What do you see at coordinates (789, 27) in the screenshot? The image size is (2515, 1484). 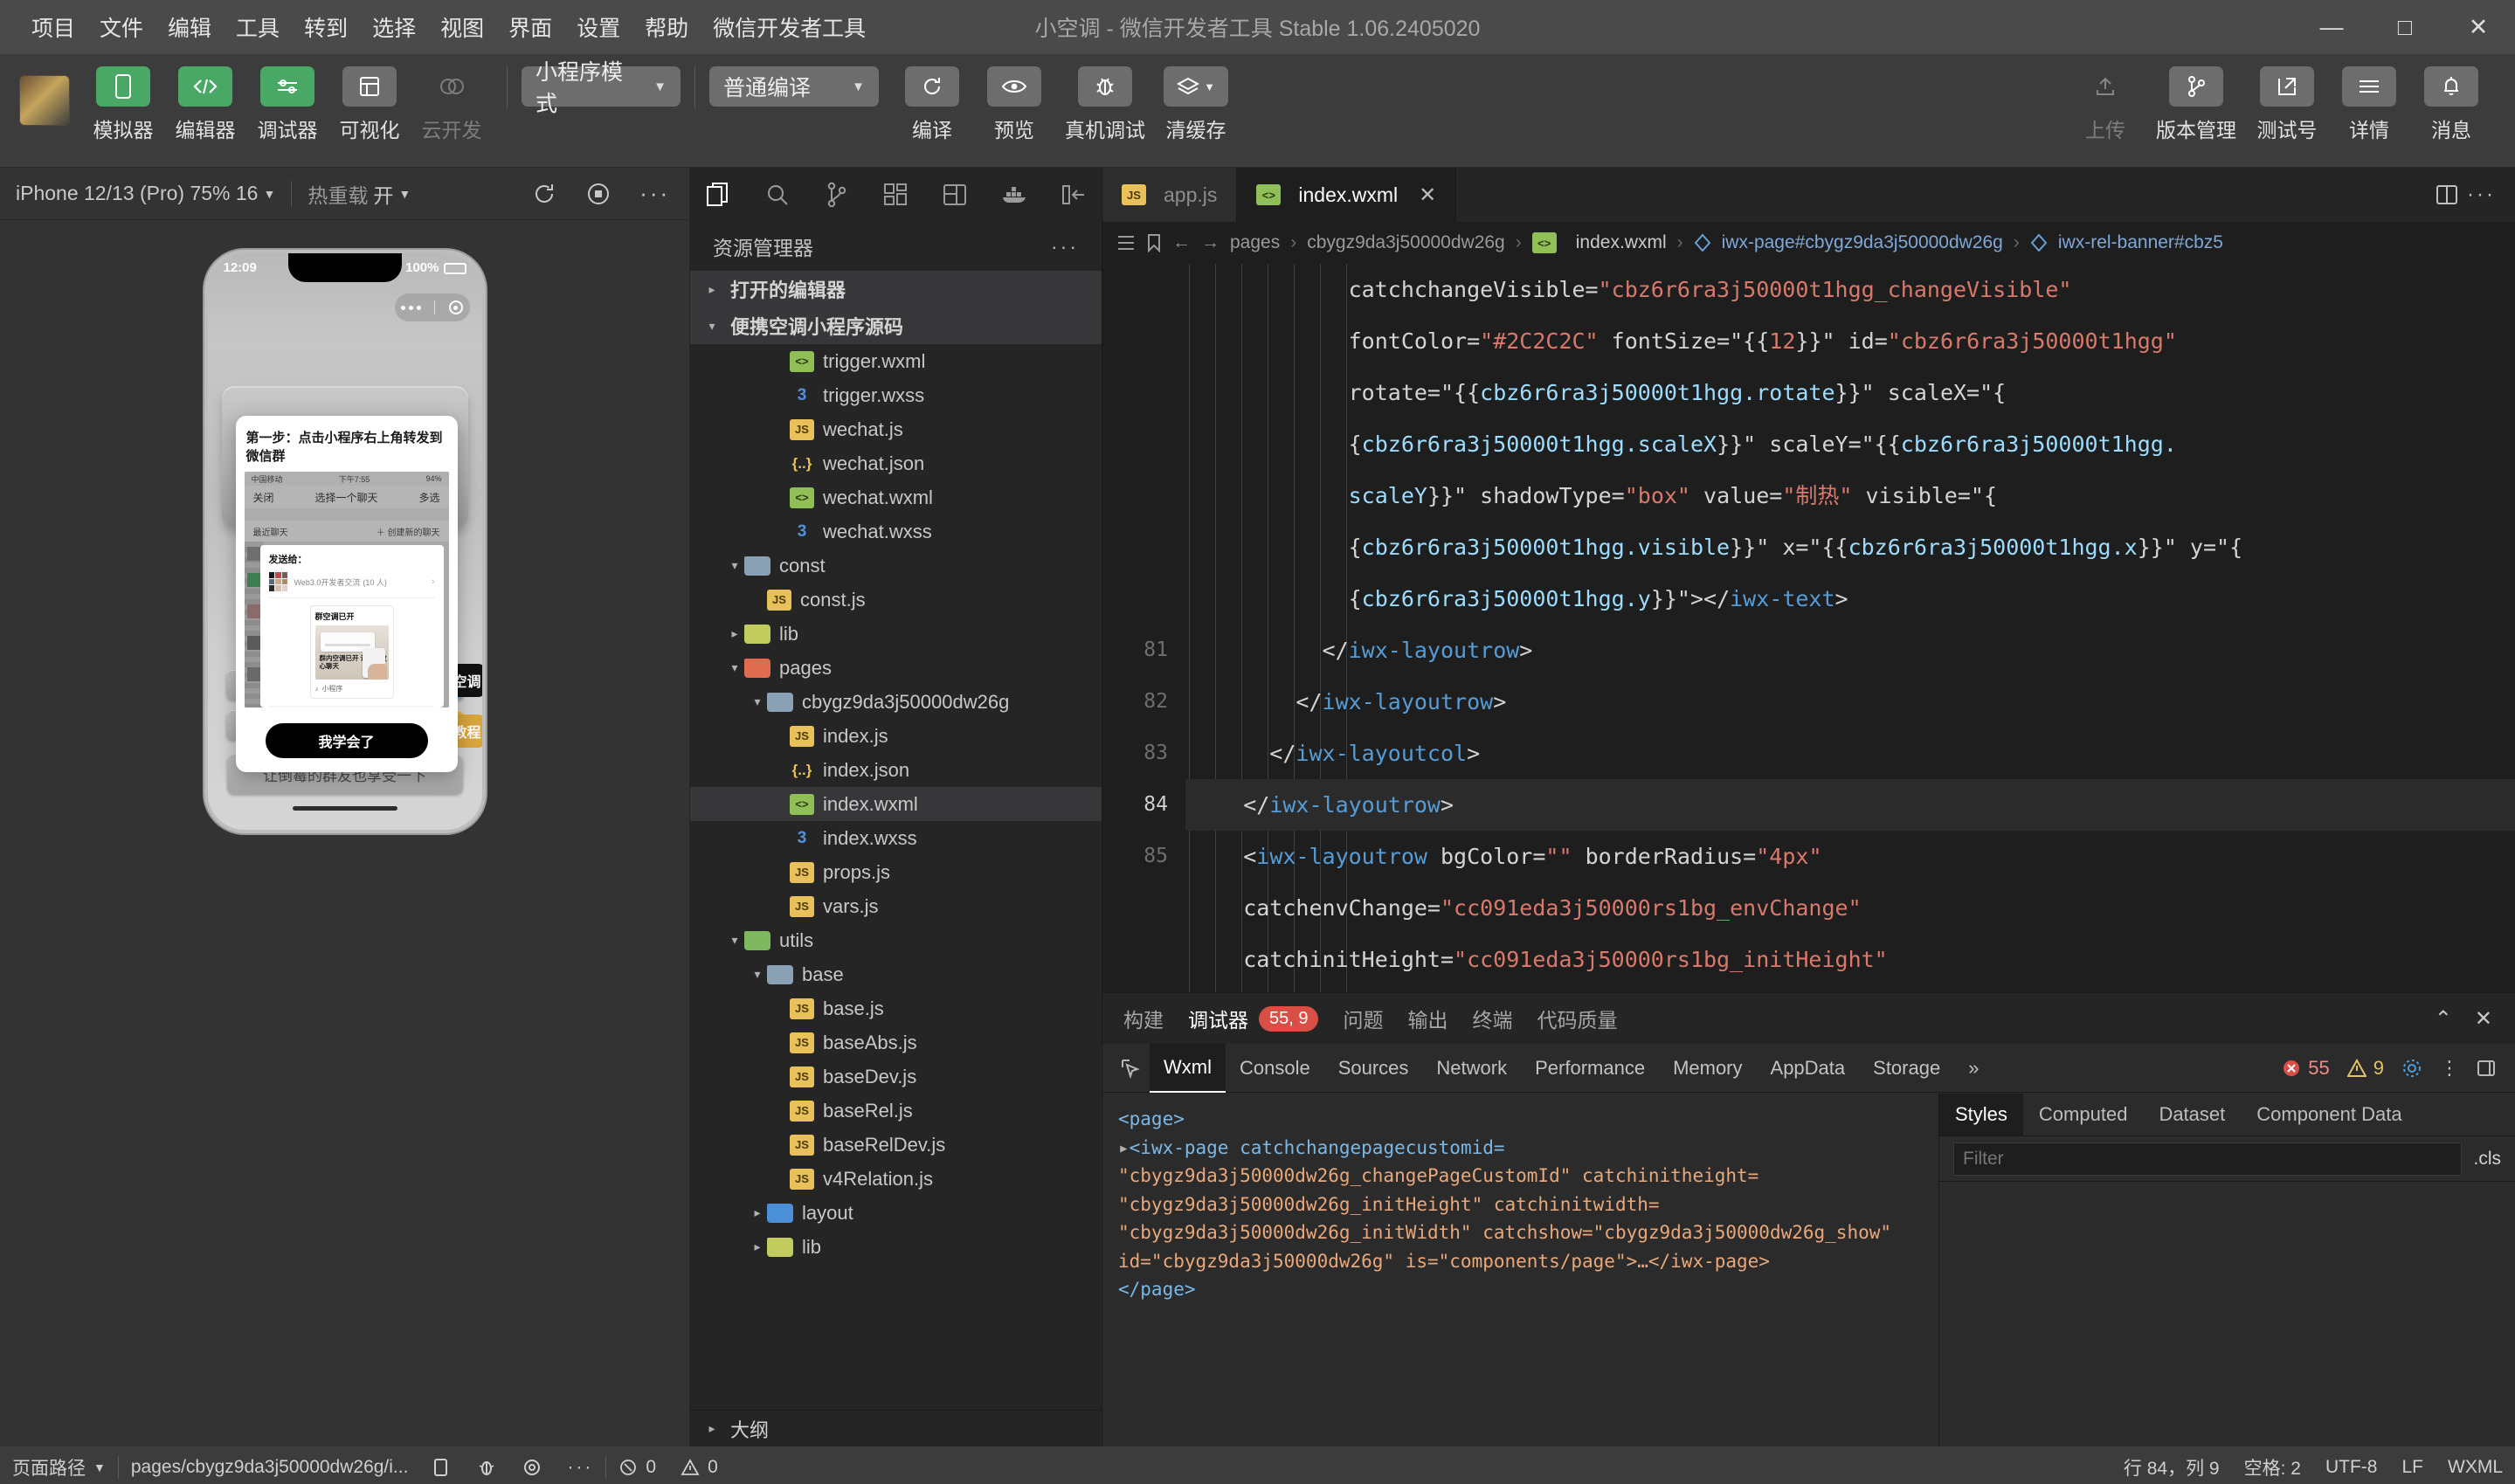 I see `menu-item-devtools: 微信开发者工具` at bounding box center [789, 27].